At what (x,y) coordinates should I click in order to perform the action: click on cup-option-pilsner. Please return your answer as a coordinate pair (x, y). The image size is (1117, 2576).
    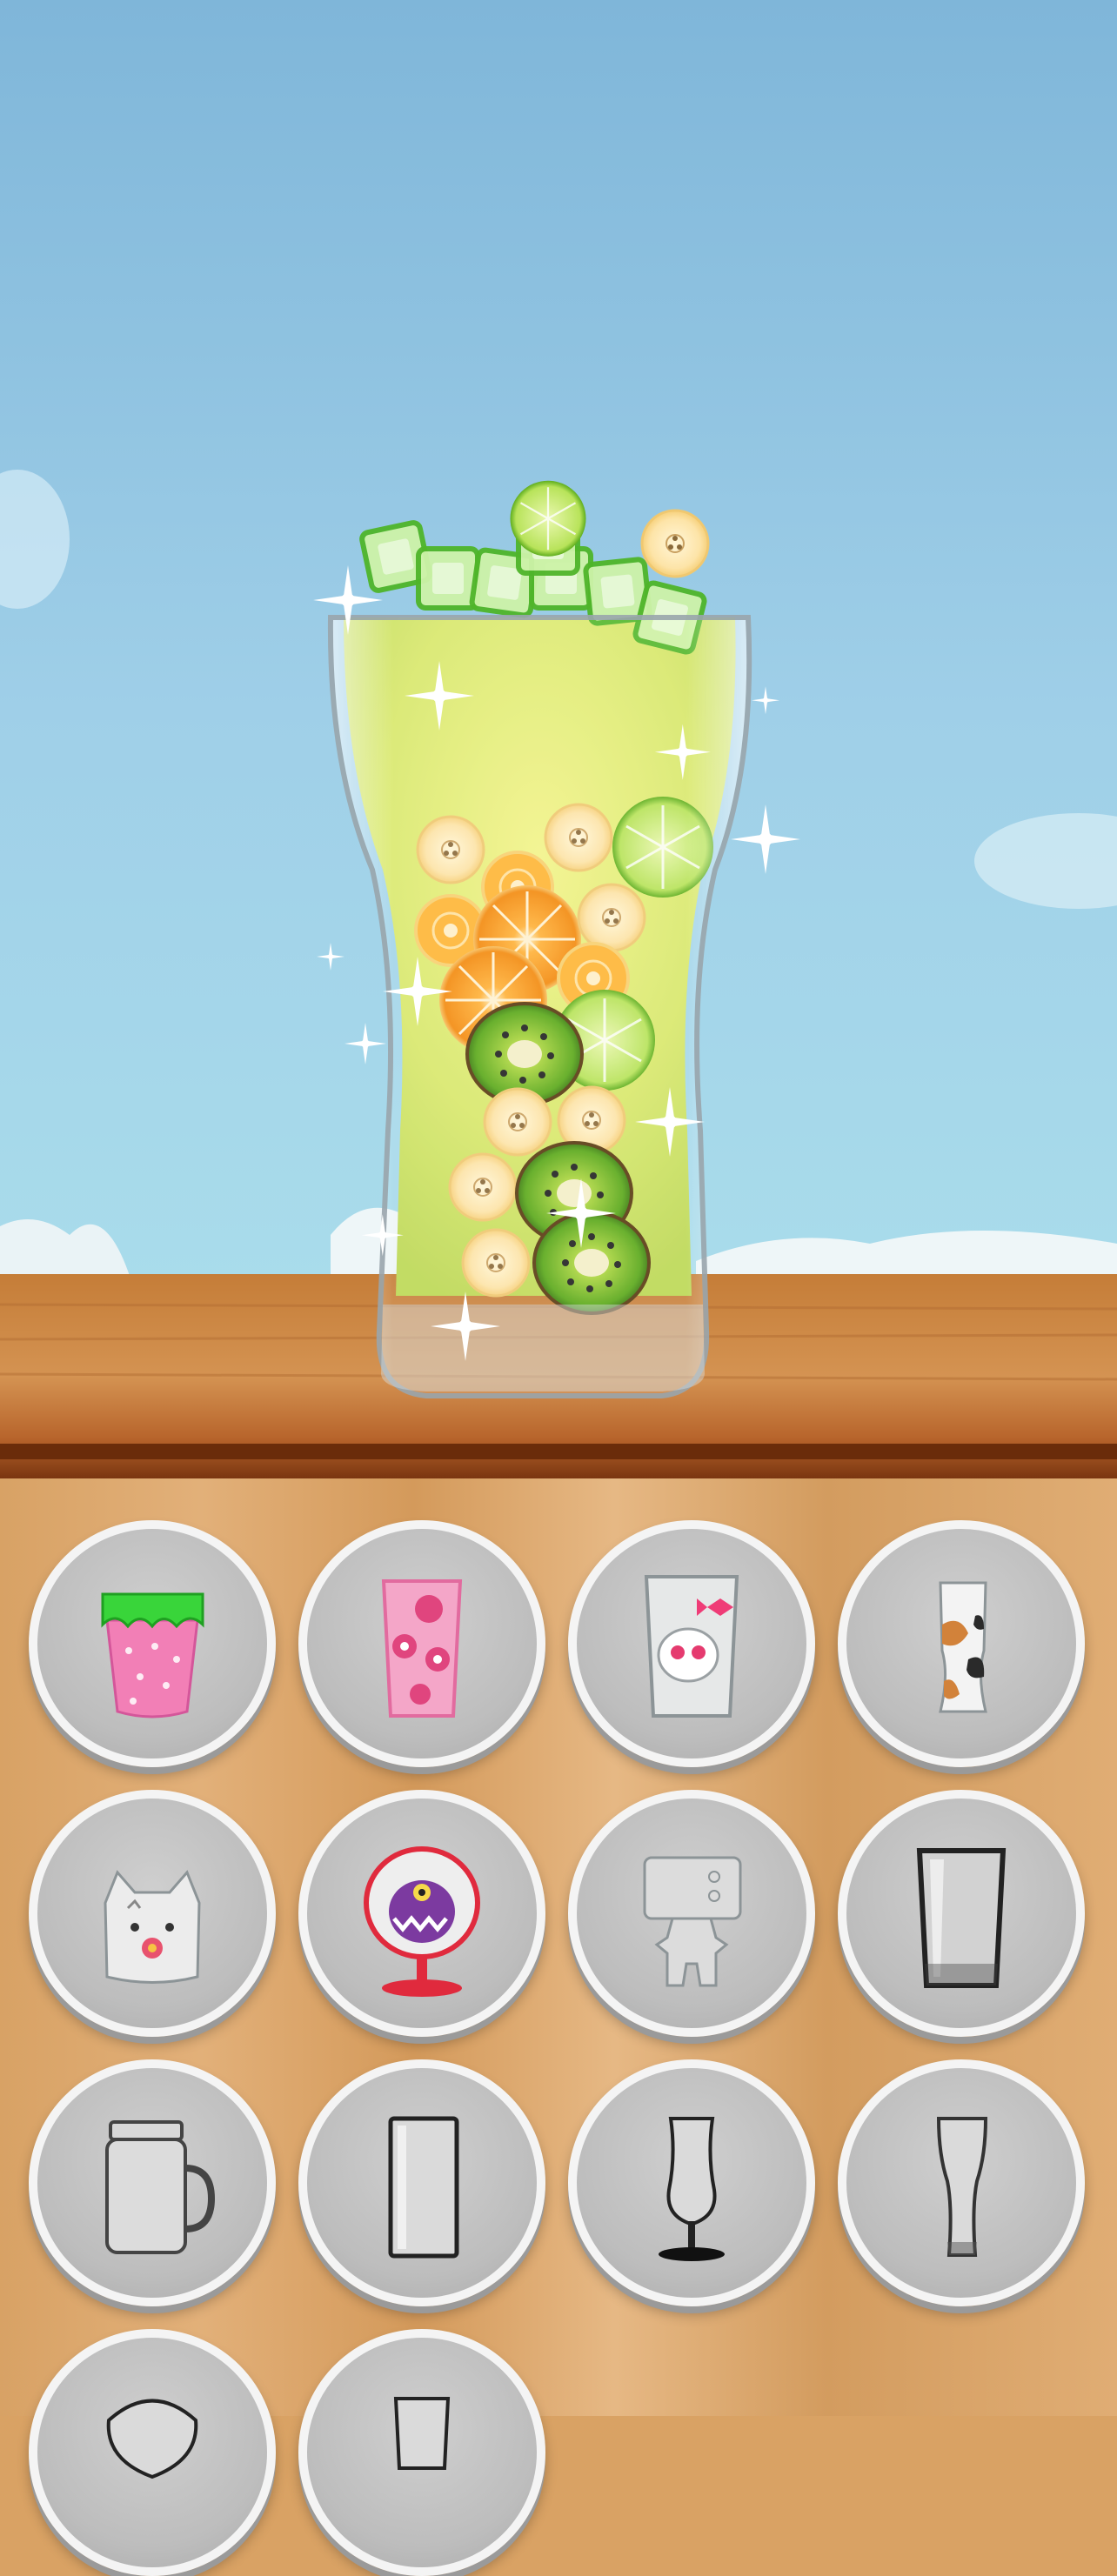
    Looking at the image, I should click on (961, 2182).